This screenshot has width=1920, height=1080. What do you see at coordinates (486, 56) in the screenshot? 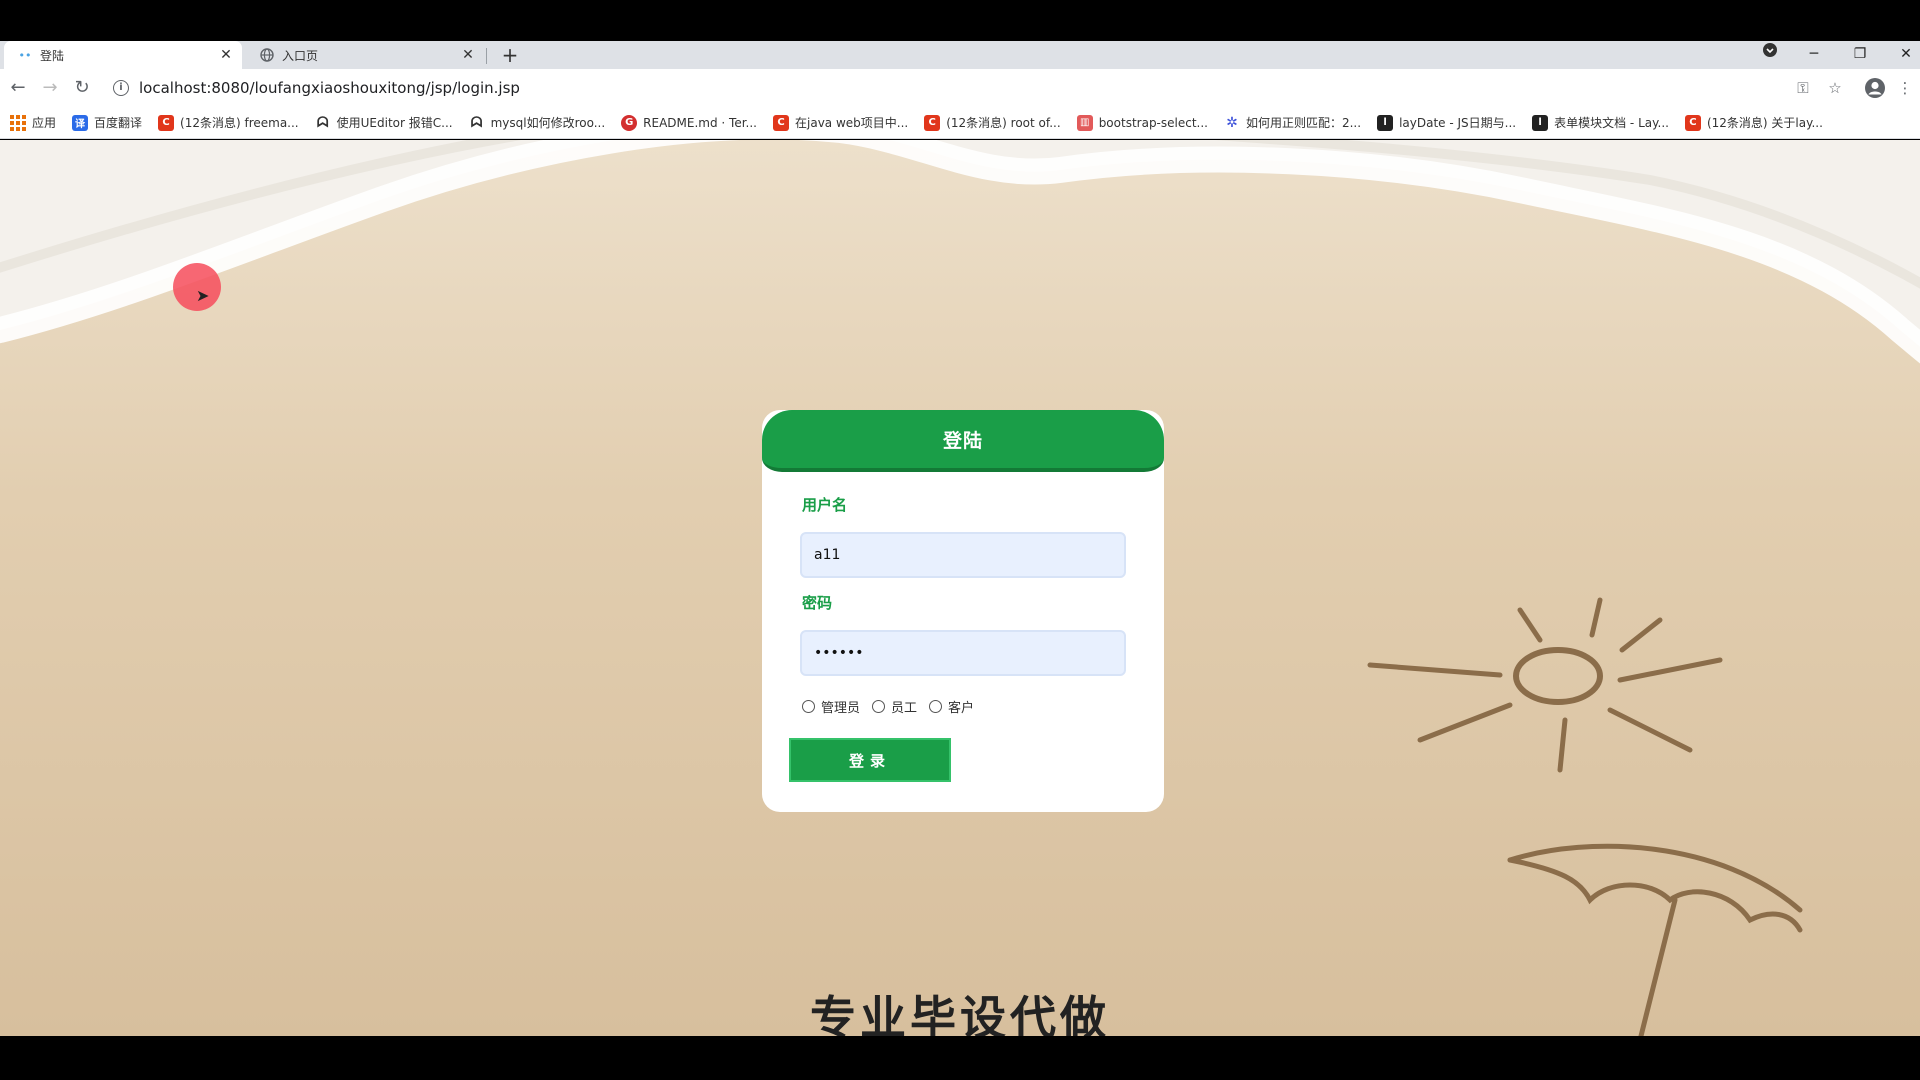
I see `tab-divider` at bounding box center [486, 56].